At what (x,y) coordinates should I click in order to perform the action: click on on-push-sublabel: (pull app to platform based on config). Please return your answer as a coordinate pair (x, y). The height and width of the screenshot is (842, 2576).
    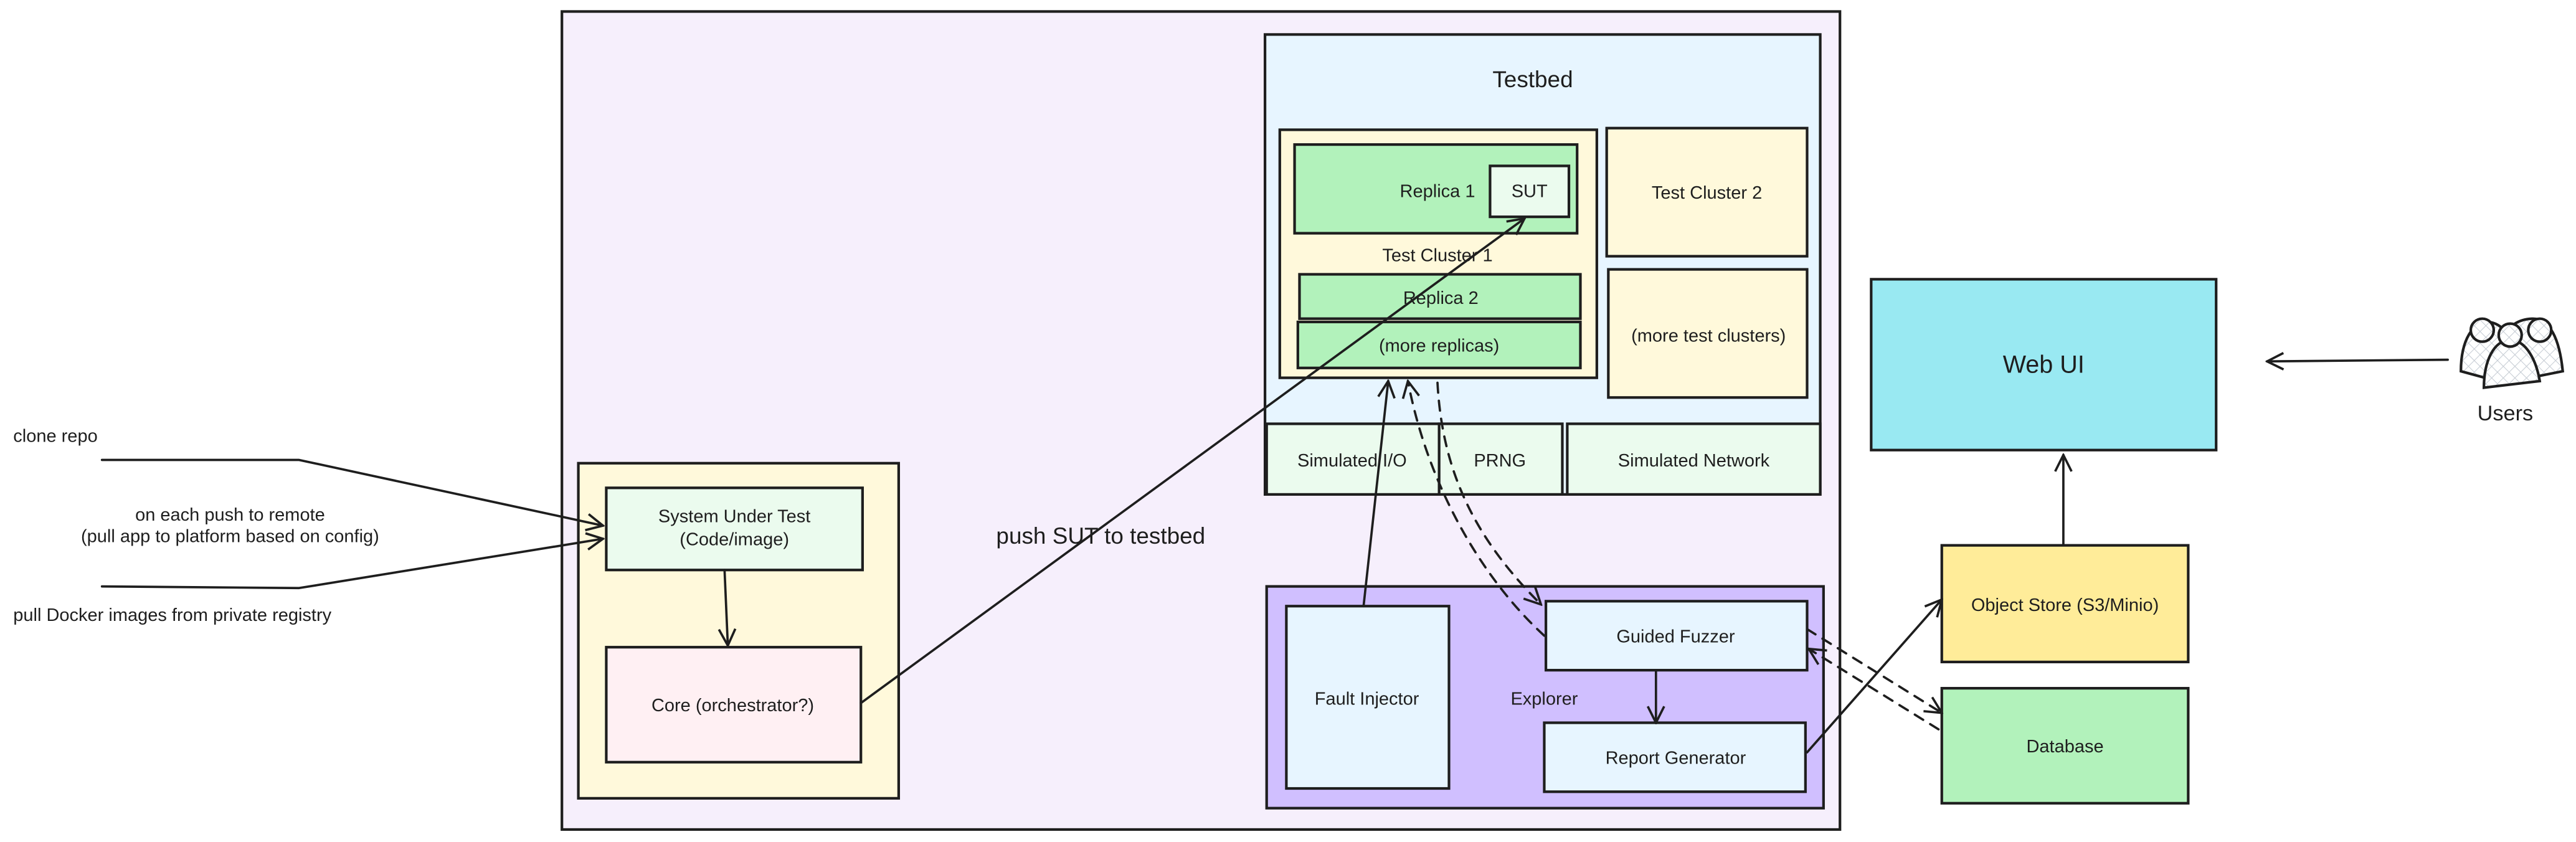
    Looking at the image, I should click on (230, 536).